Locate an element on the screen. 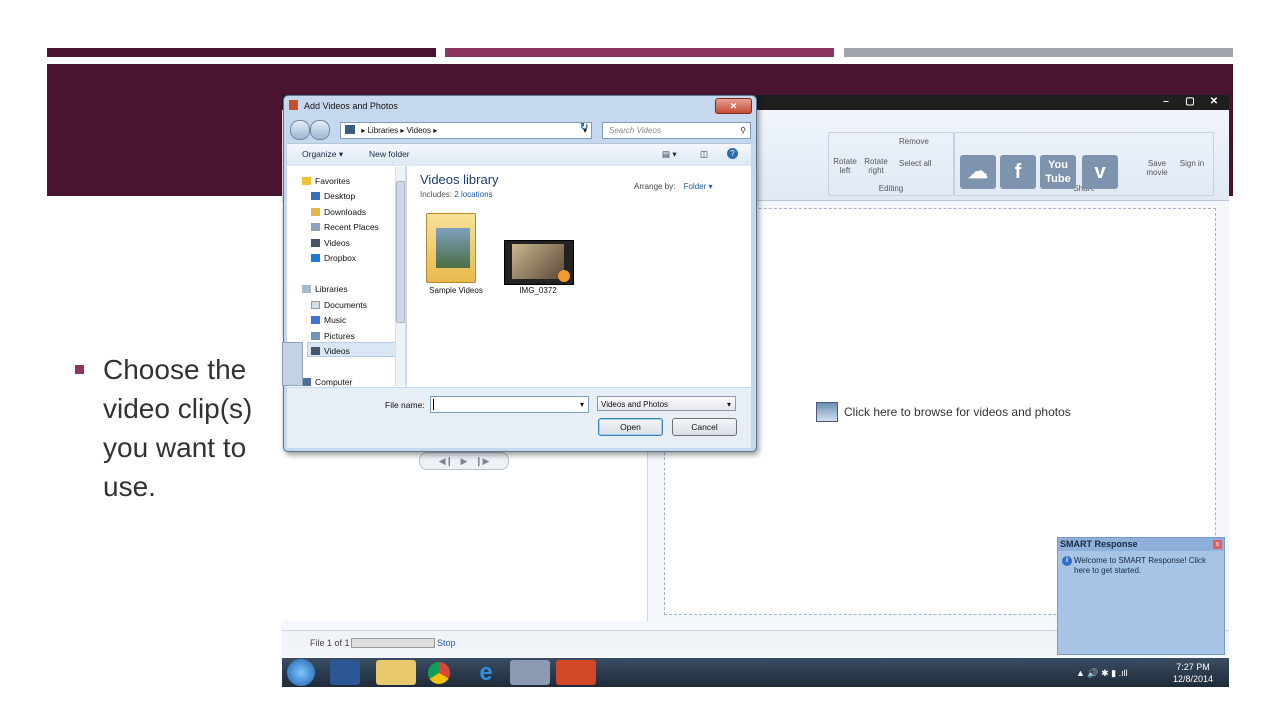 This screenshot has width=1280, height=720. select-all-button: Select all is located at coordinates (925, 163).